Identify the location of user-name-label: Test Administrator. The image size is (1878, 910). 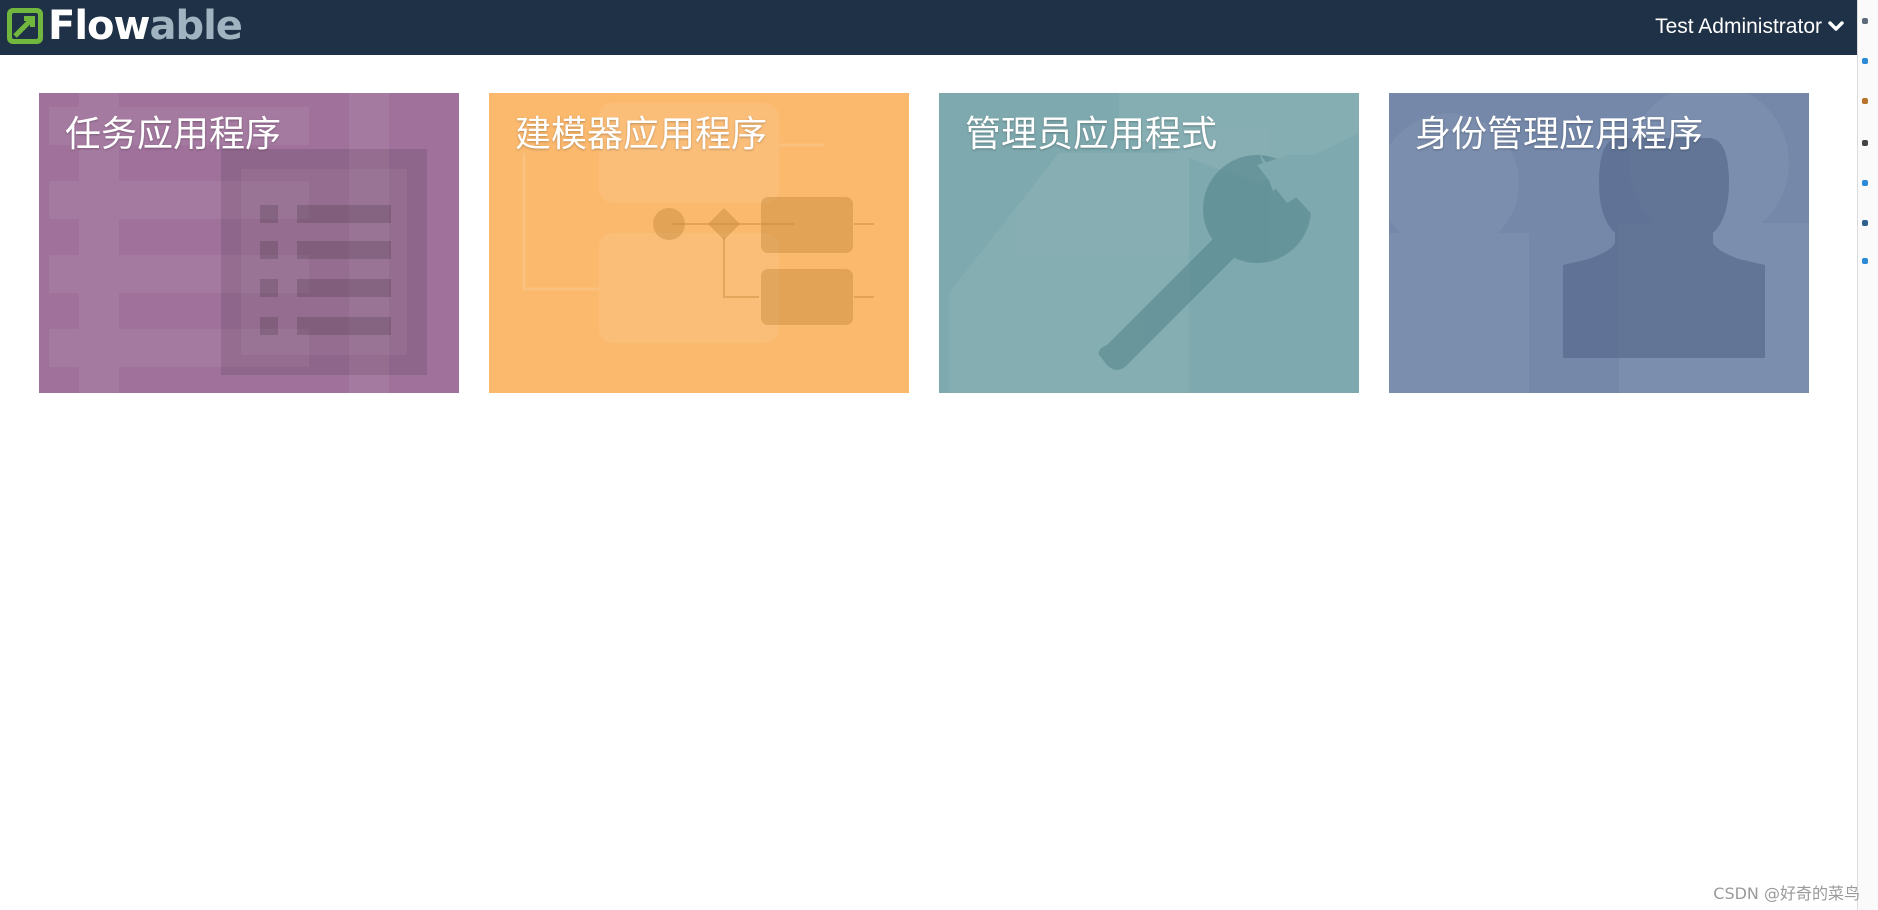
(1738, 26).